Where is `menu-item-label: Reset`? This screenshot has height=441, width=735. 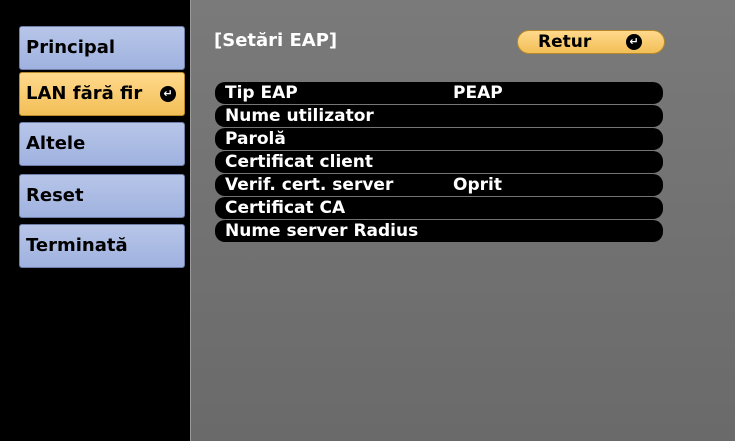 menu-item-label: Reset is located at coordinates (55, 195).